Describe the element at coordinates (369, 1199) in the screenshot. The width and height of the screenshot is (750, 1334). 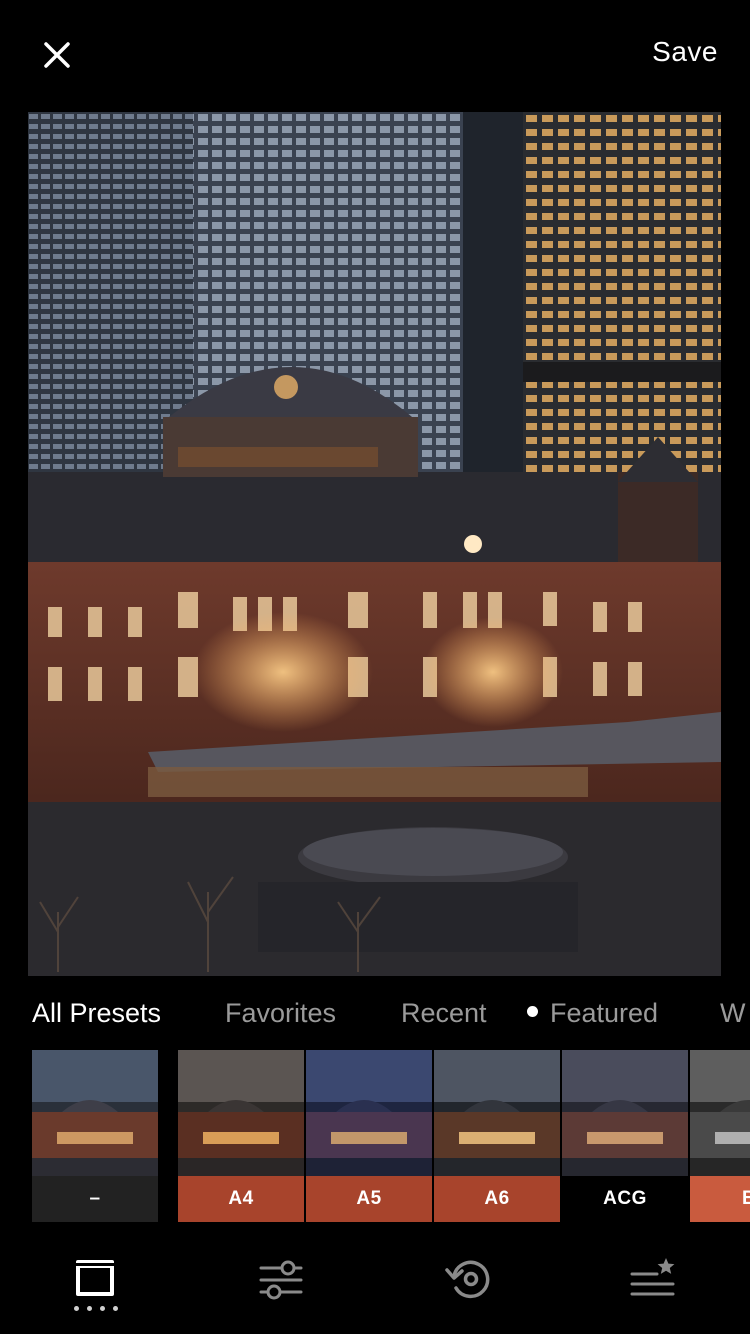
I see `preset-label: A5` at that location.